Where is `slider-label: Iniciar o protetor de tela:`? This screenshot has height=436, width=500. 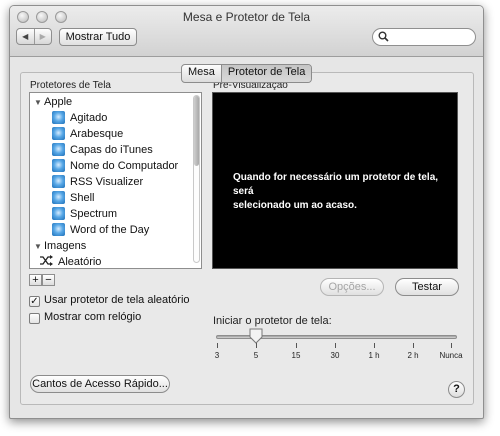
slider-label: Iniciar o protetor de tela: is located at coordinates (272, 321).